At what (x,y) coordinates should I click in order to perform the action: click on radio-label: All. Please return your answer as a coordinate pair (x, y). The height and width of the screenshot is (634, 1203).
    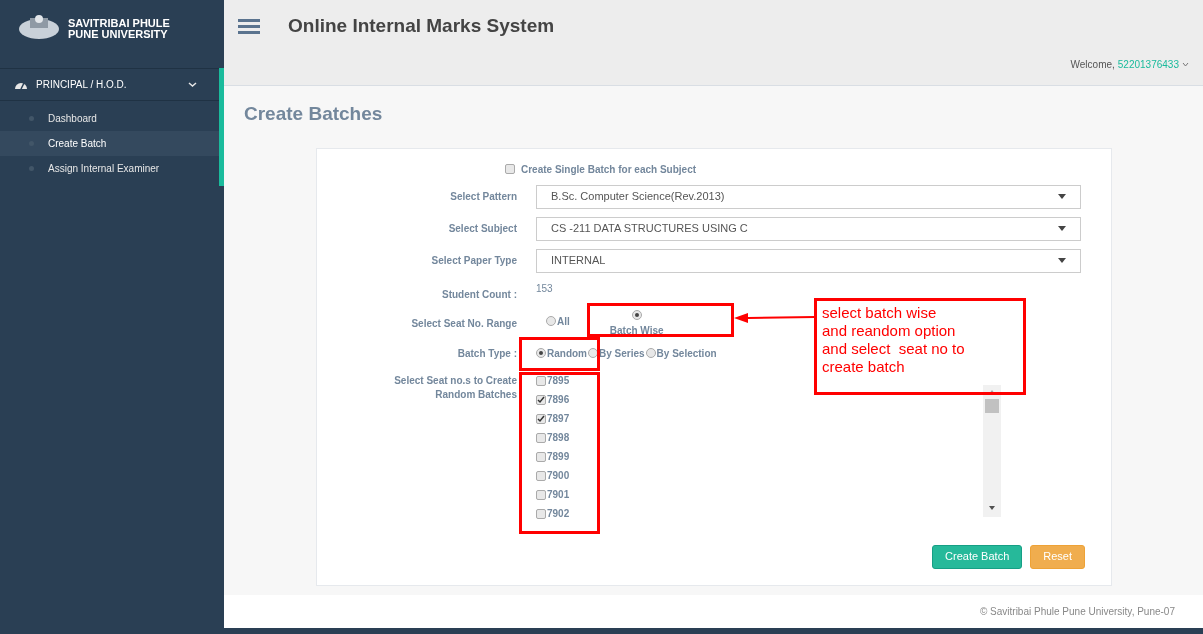
    Looking at the image, I should click on (563, 321).